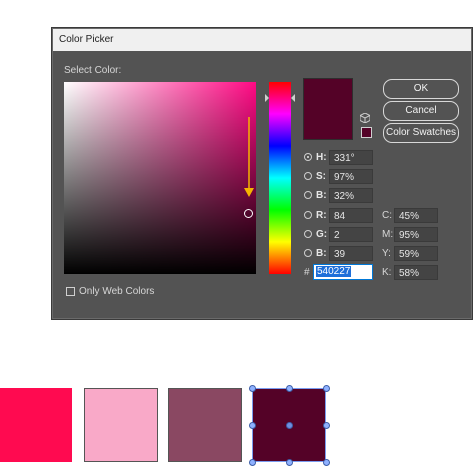 Image resolution: width=474 pixels, height=474 pixels. Describe the element at coordinates (421, 89) in the screenshot. I see `ok-button: OK` at that location.